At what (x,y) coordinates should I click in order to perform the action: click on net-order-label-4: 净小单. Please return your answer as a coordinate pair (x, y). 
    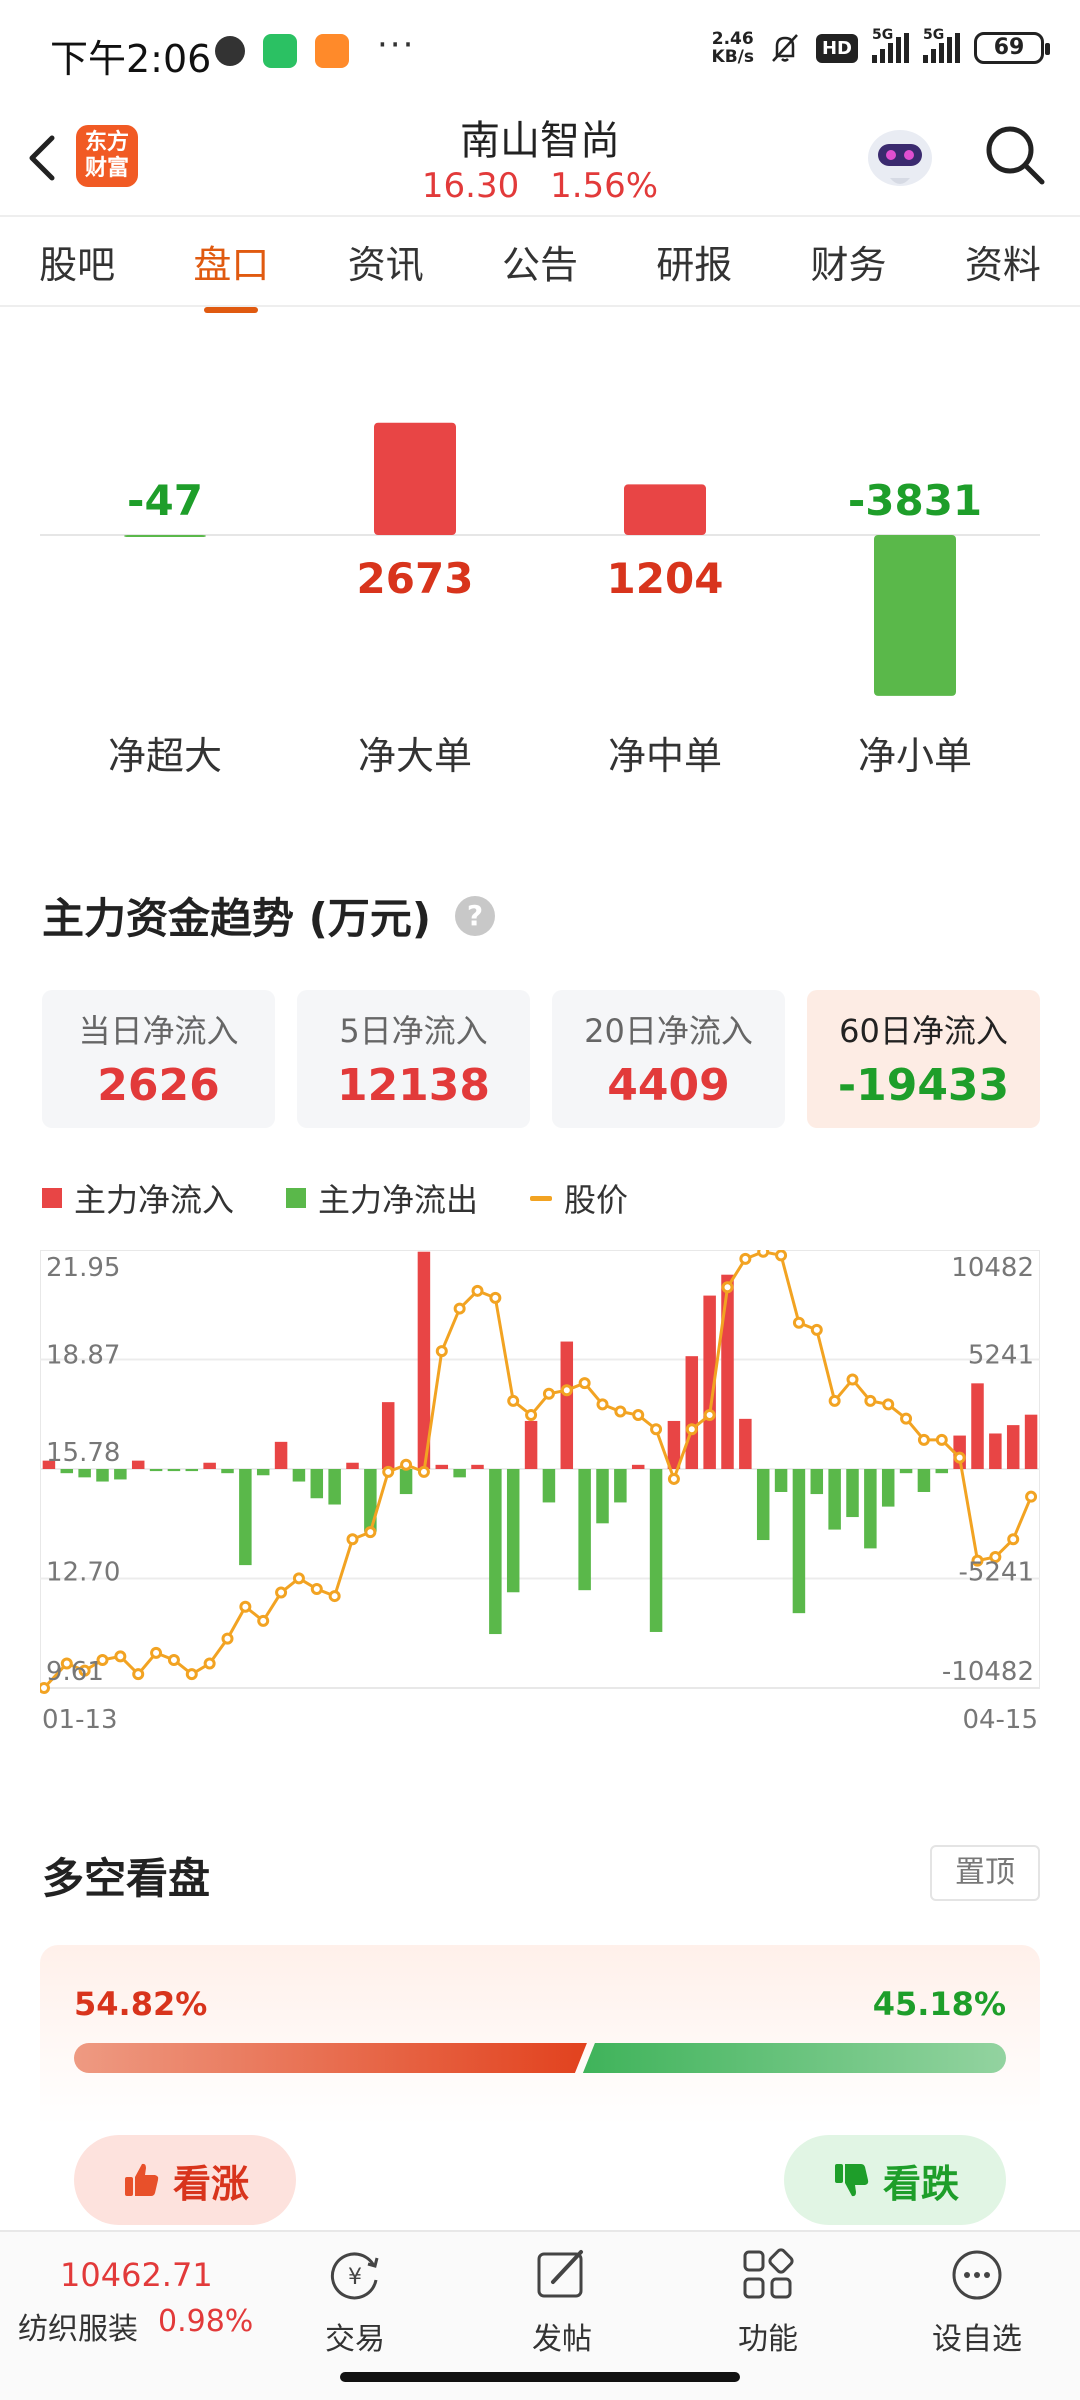
    Looking at the image, I should click on (914, 756).